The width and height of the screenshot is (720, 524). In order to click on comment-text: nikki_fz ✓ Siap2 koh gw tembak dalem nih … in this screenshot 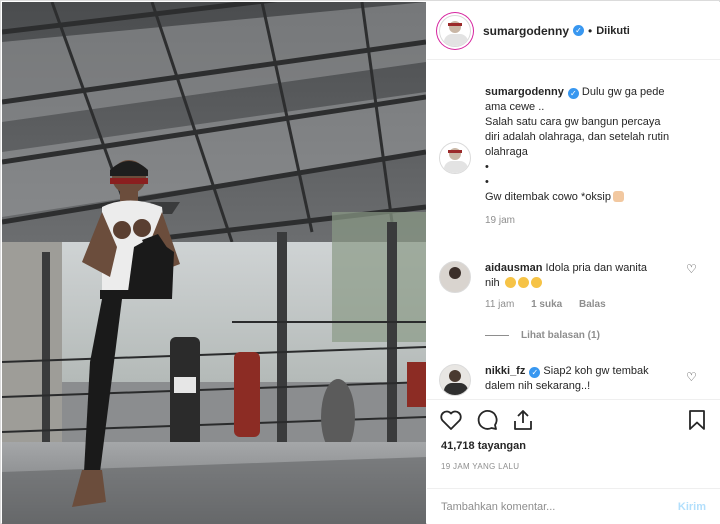, I will do `click(590, 380)`.